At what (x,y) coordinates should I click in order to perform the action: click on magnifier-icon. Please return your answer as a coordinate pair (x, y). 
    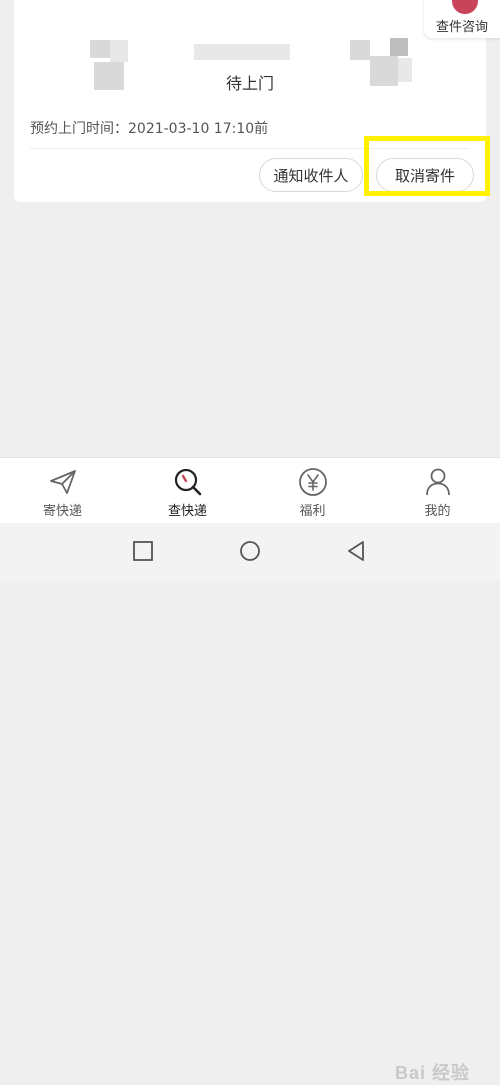
    Looking at the image, I should click on (187, 482).